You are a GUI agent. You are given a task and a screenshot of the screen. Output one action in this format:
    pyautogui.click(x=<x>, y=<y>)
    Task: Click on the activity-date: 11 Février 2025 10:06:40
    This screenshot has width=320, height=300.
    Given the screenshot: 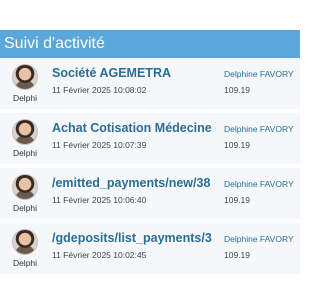 What is the action you would take?
    pyautogui.click(x=99, y=200)
    